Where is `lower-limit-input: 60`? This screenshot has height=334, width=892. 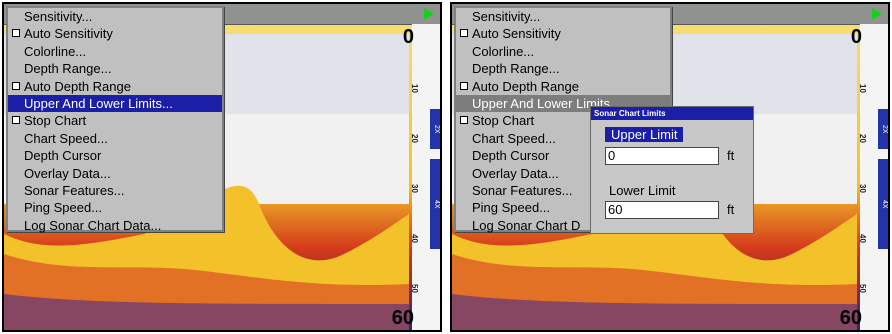 lower-limit-input: 60 is located at coordinates (662, 210).